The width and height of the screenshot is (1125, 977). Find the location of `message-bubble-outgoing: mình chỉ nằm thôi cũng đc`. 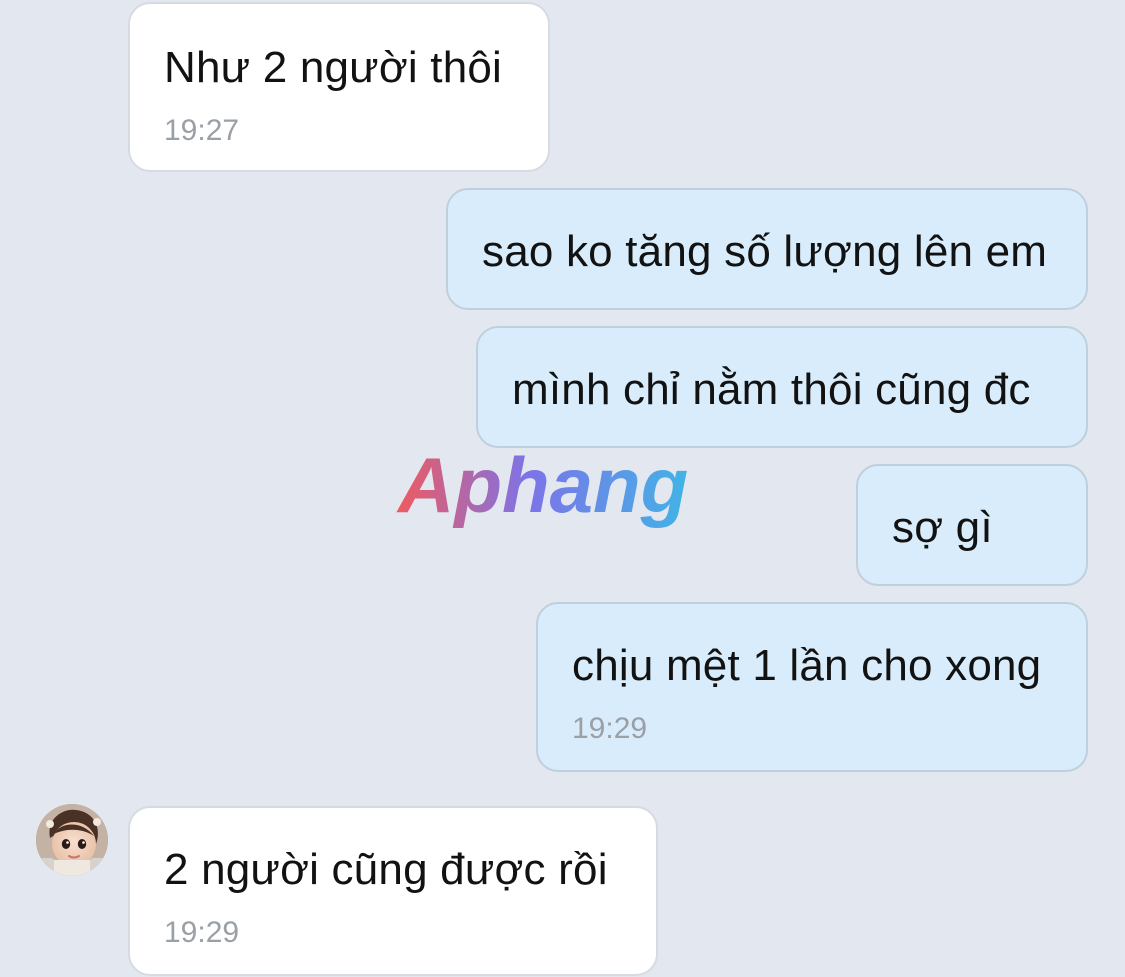

message-bubble-outgoing: mình chỉ nằm thôi cũng đc is located at coordinates (782, 387).